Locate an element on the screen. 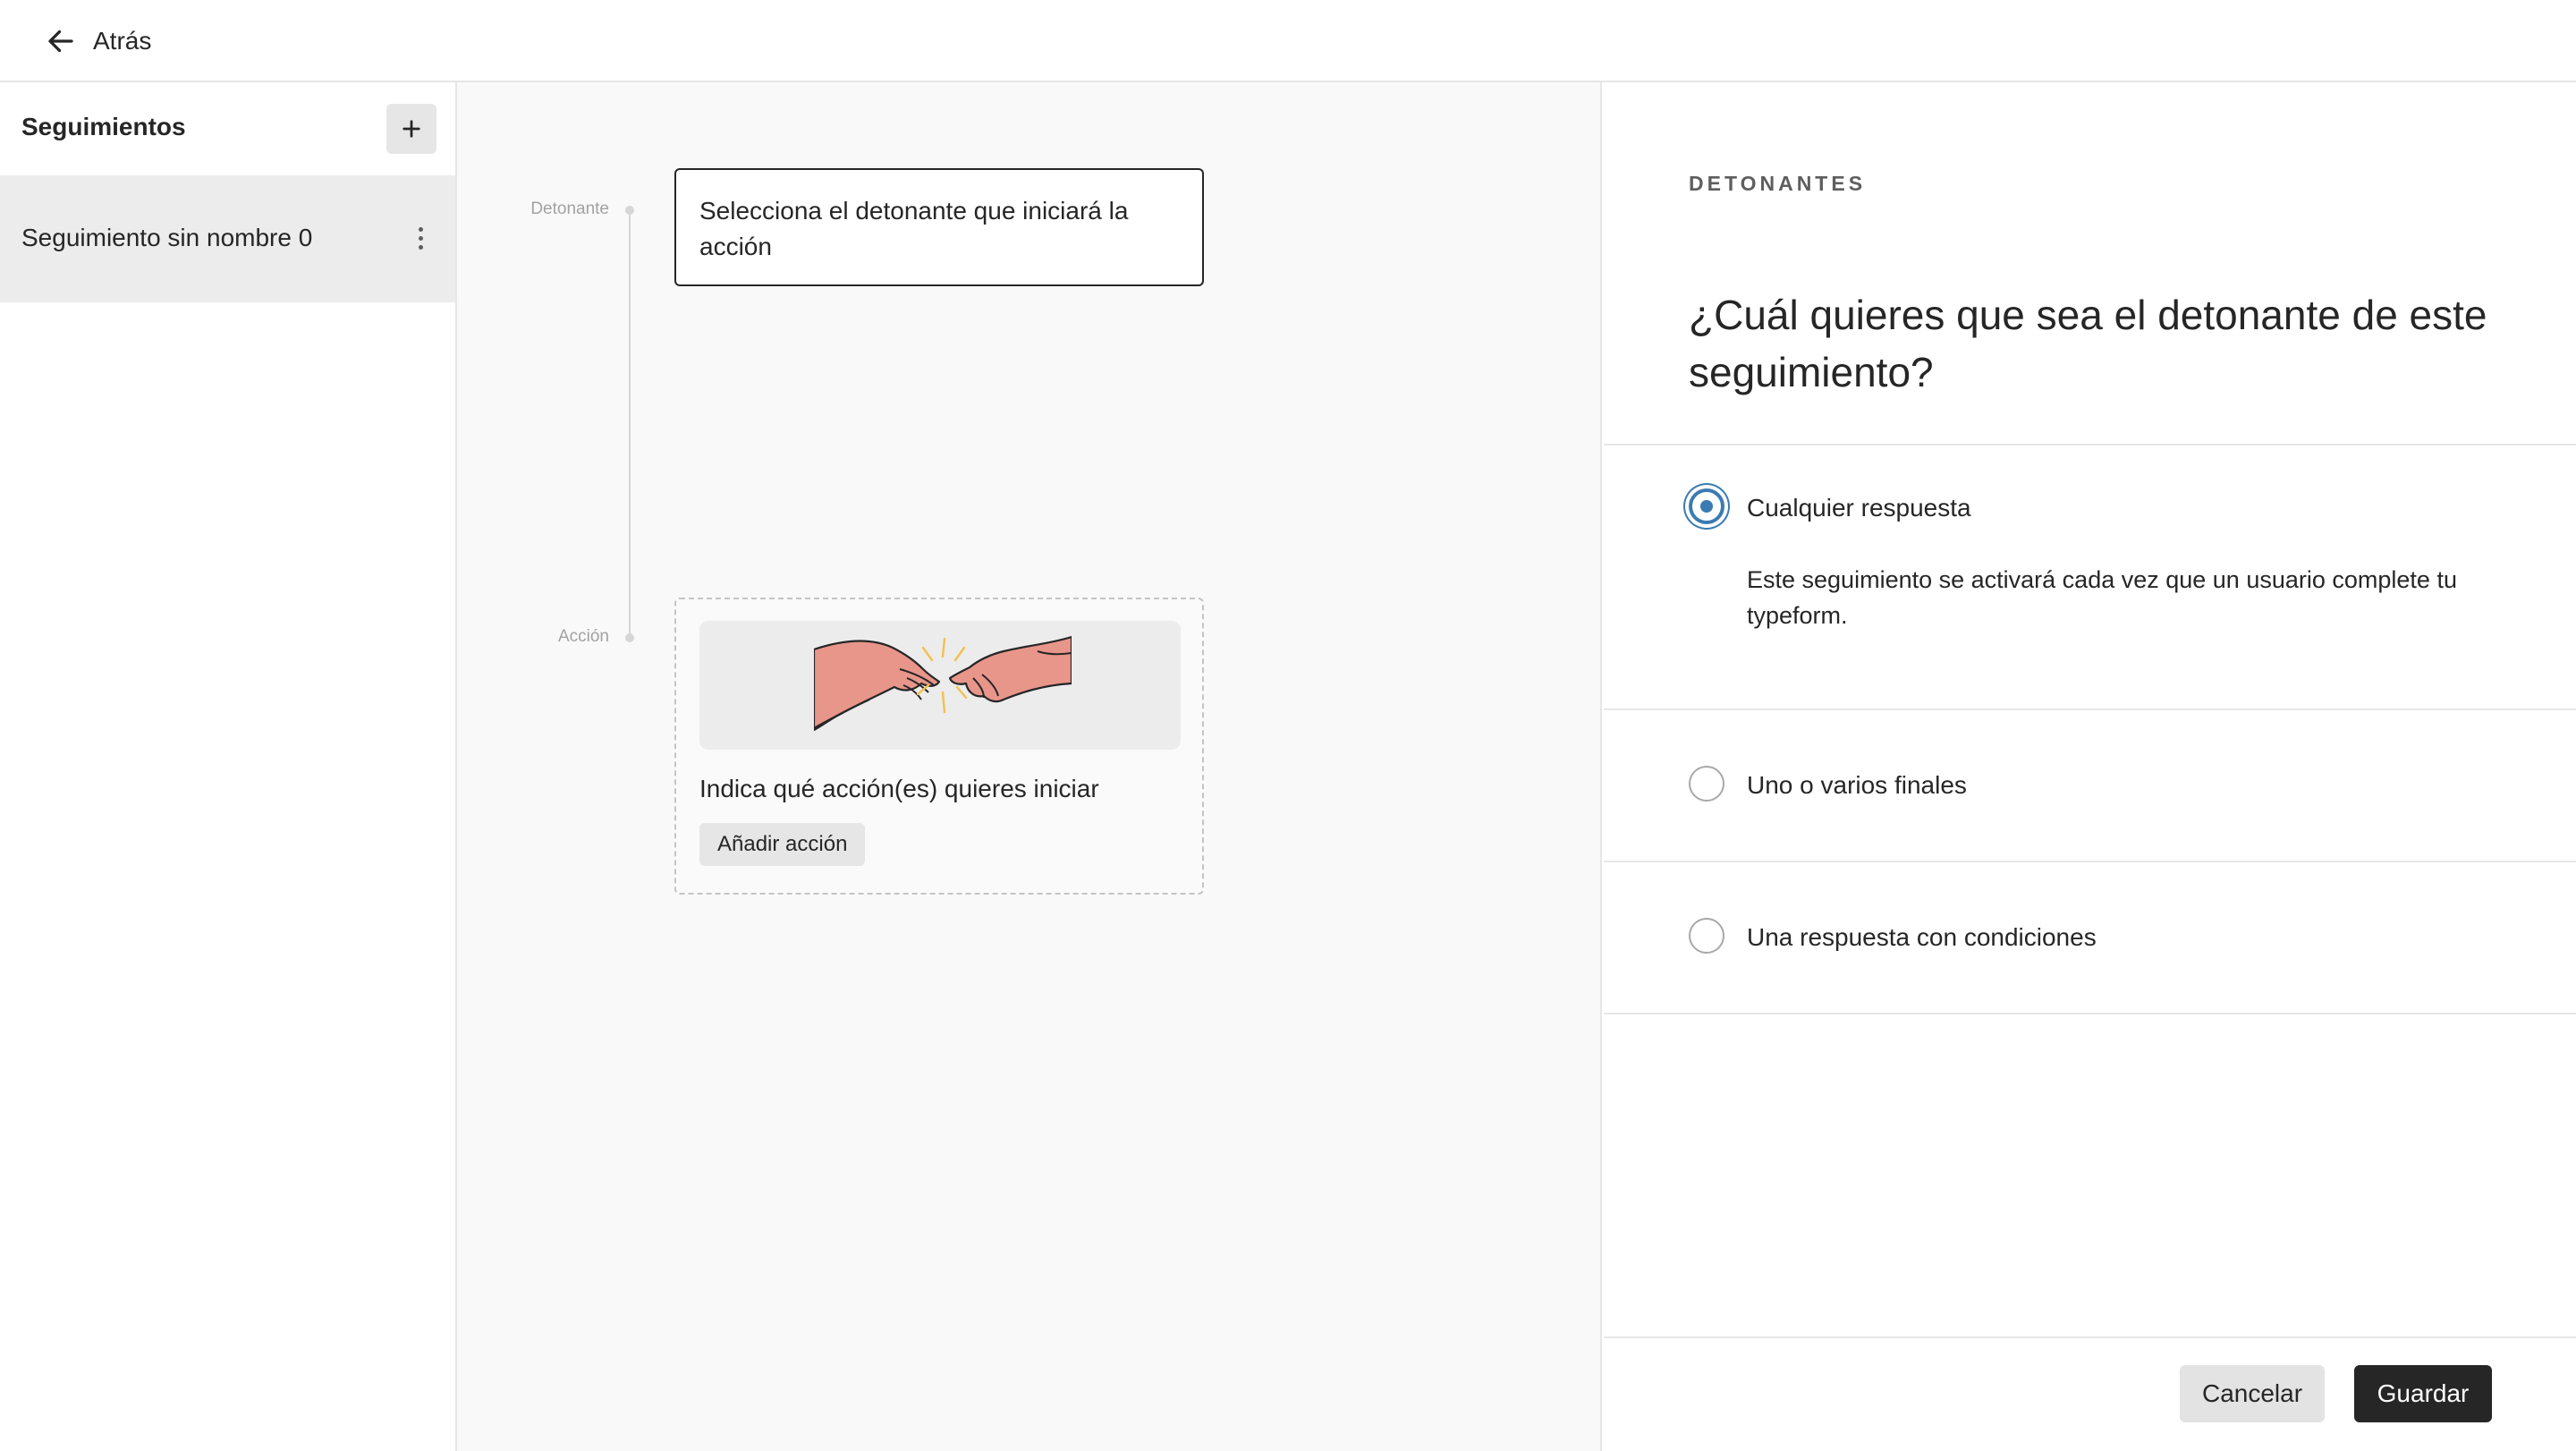 This screenshot has height=1451, width=2576. option-label: Uno o varios finales is located at coordinates (1857, 785).